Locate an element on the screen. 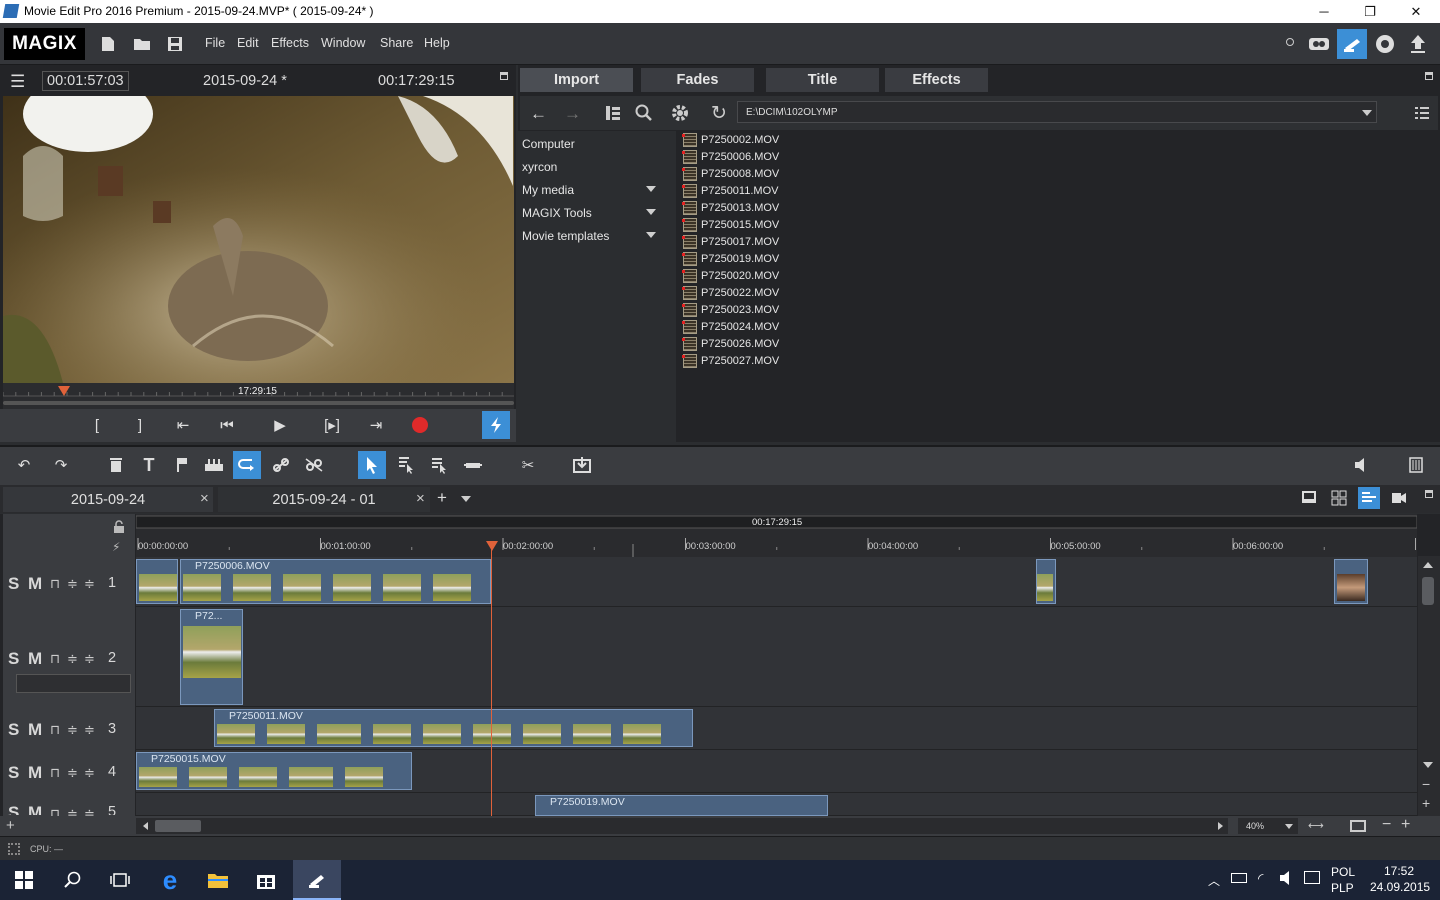 The image size is (1440, 900). close-button: ✕ is located at coordinates (1416, 11).